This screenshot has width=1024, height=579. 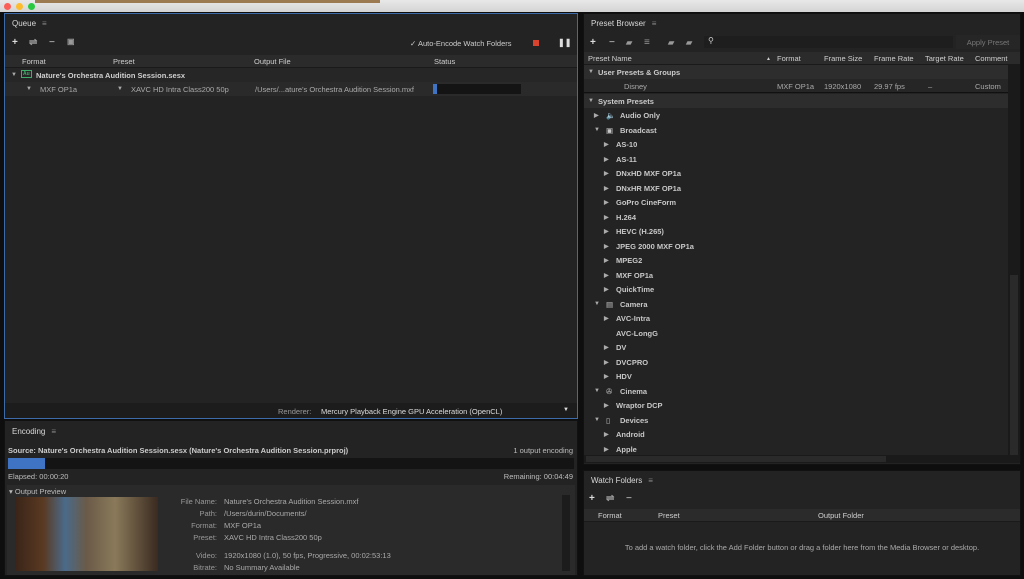 What do you see at coordinates (566, 410) in the screenshot?
I see `chevron-down-icon: ▼` at bounding box center [566, 410].